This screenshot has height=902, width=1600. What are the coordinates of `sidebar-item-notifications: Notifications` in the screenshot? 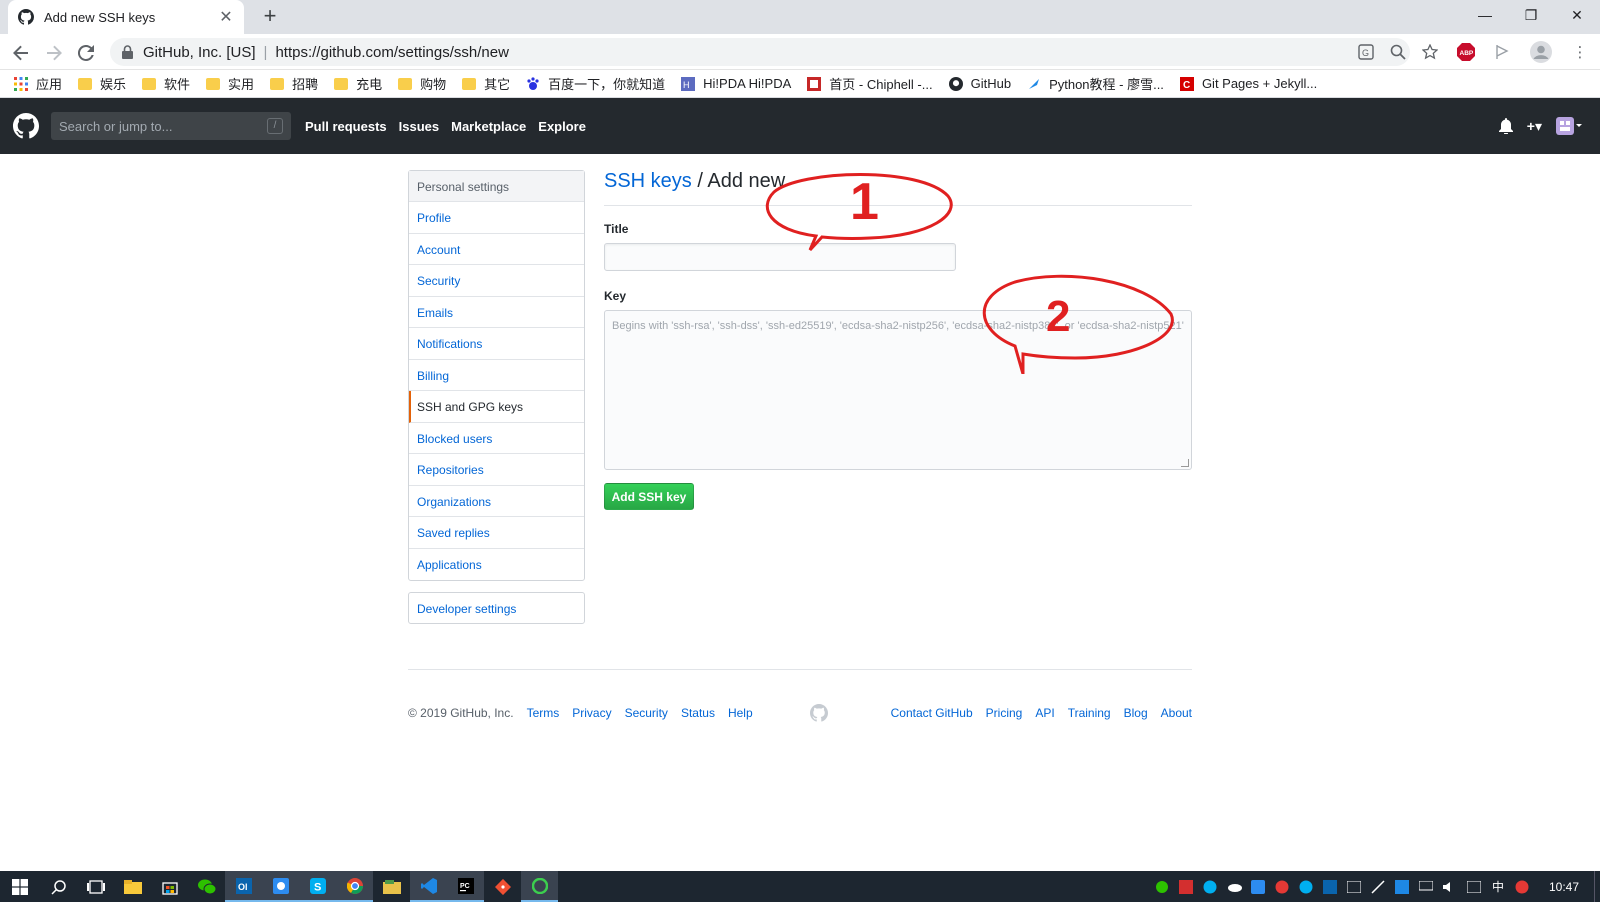 It's located at (496, 344).